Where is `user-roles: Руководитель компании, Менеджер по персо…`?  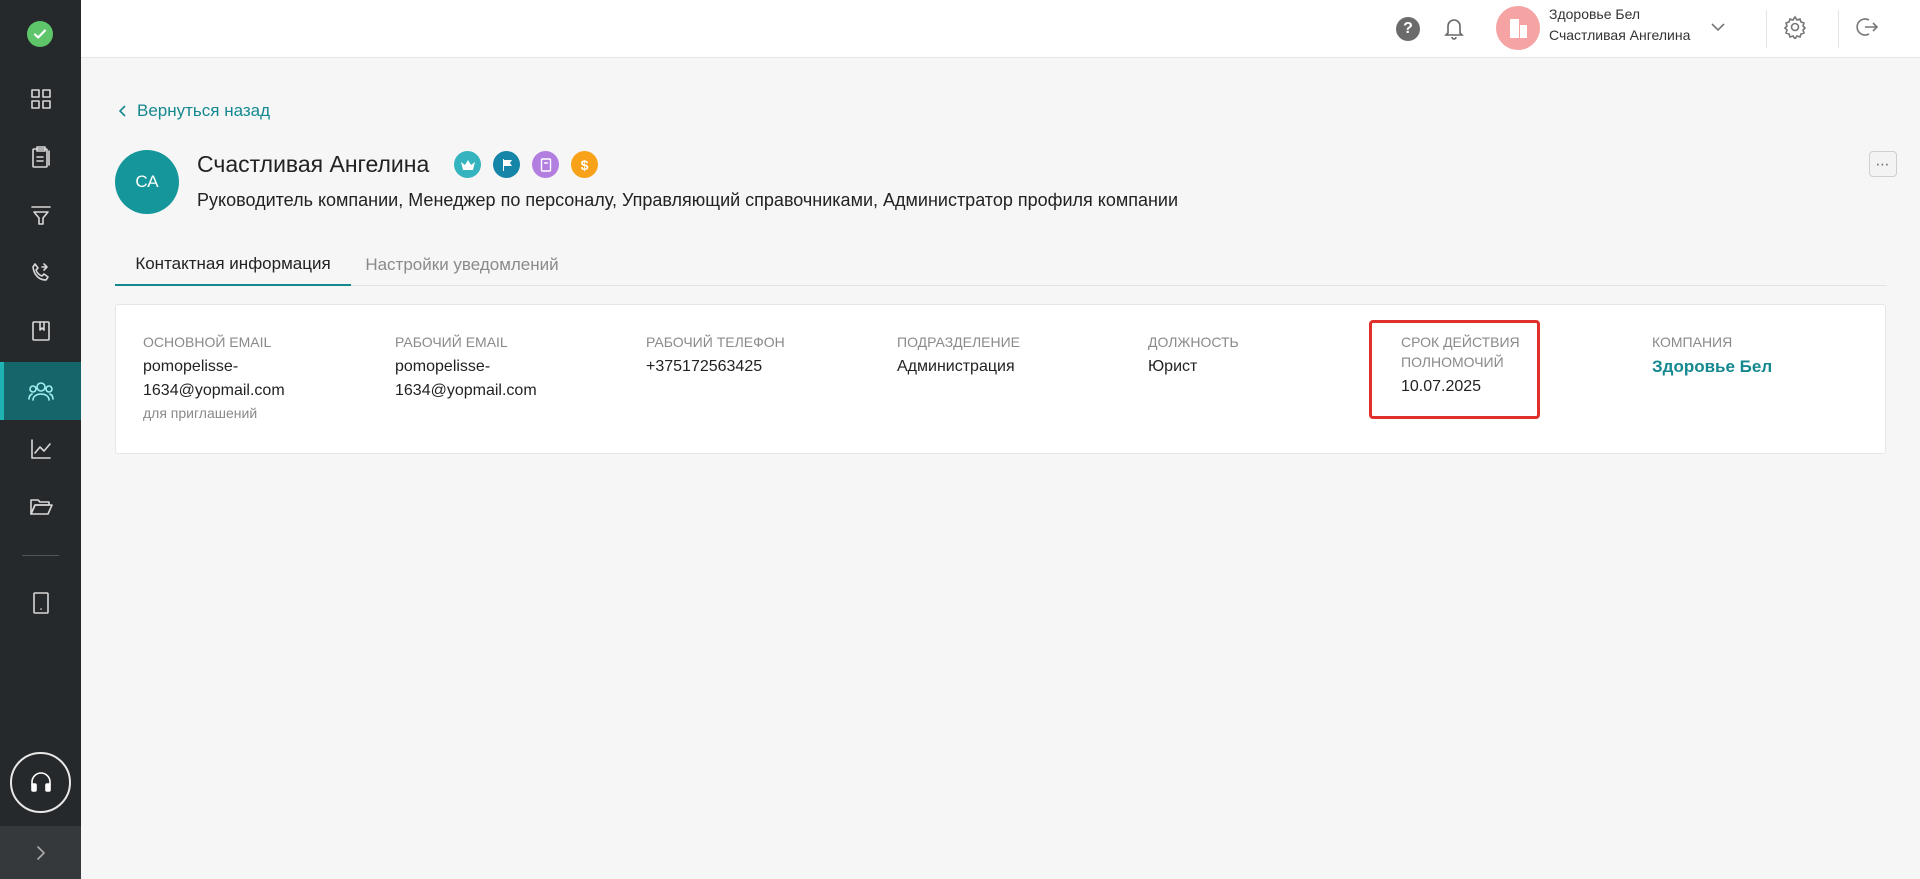 user-roles: Руководитель компании, Менеджер по персо… is located at coordinates (688, 200).